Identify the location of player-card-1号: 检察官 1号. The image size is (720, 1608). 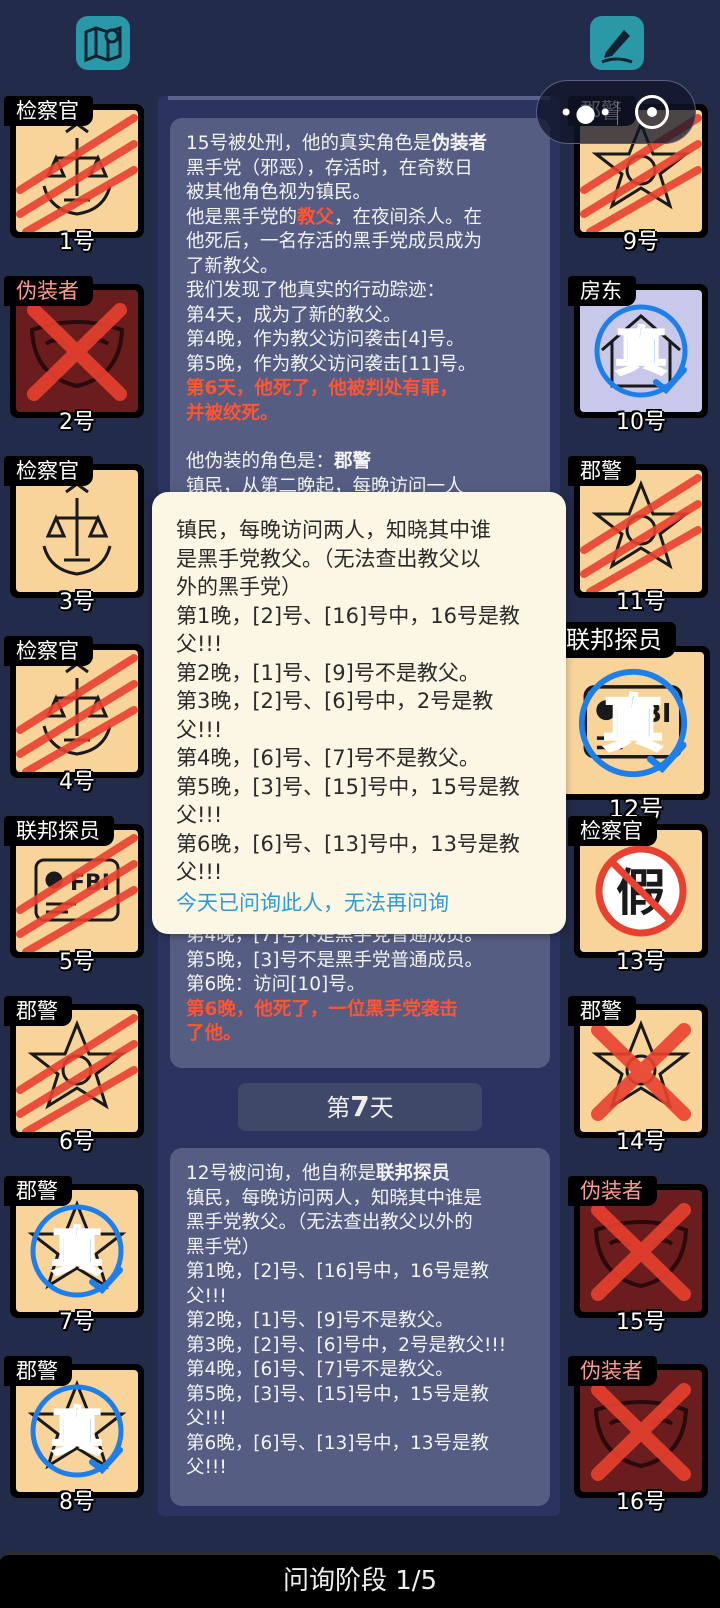
(74, 175).